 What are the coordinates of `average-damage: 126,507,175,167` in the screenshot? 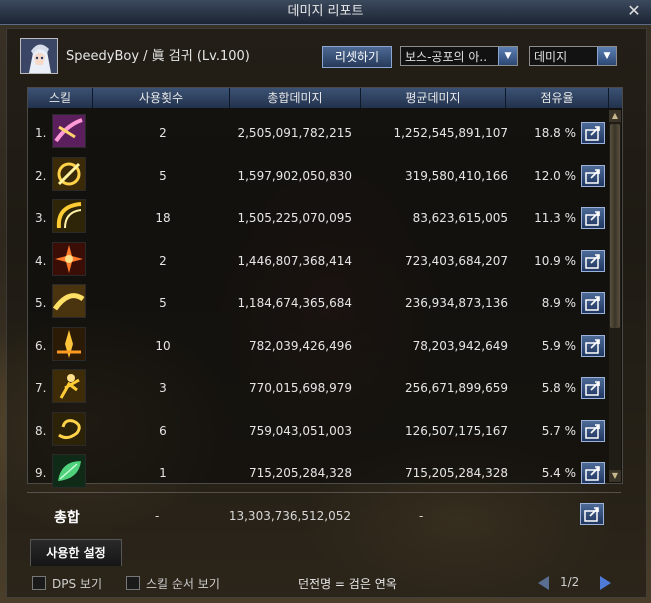 It's located at (456, 430).